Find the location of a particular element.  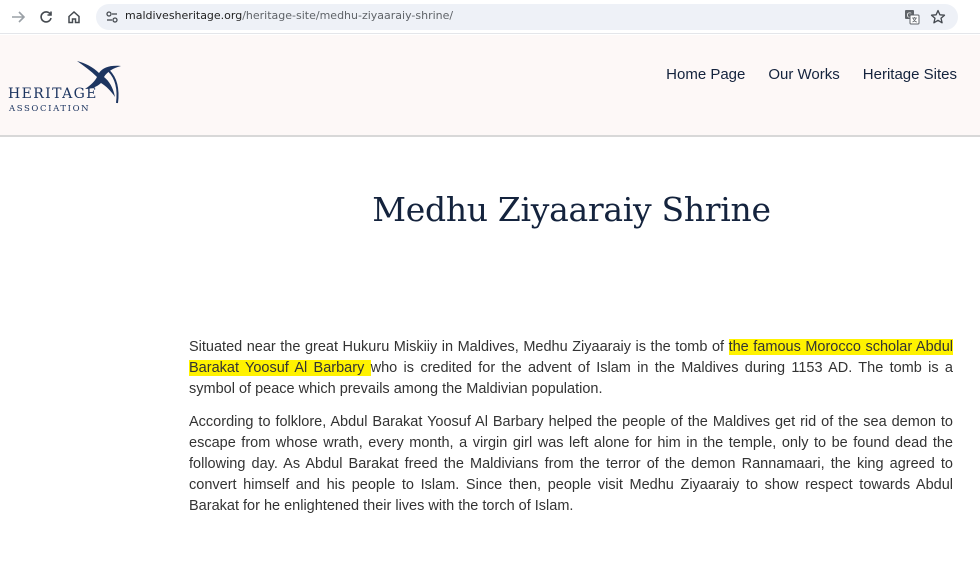

heritage-association-logo: HERITAGE ASSOCIATION is located at coordinates (67, 88).